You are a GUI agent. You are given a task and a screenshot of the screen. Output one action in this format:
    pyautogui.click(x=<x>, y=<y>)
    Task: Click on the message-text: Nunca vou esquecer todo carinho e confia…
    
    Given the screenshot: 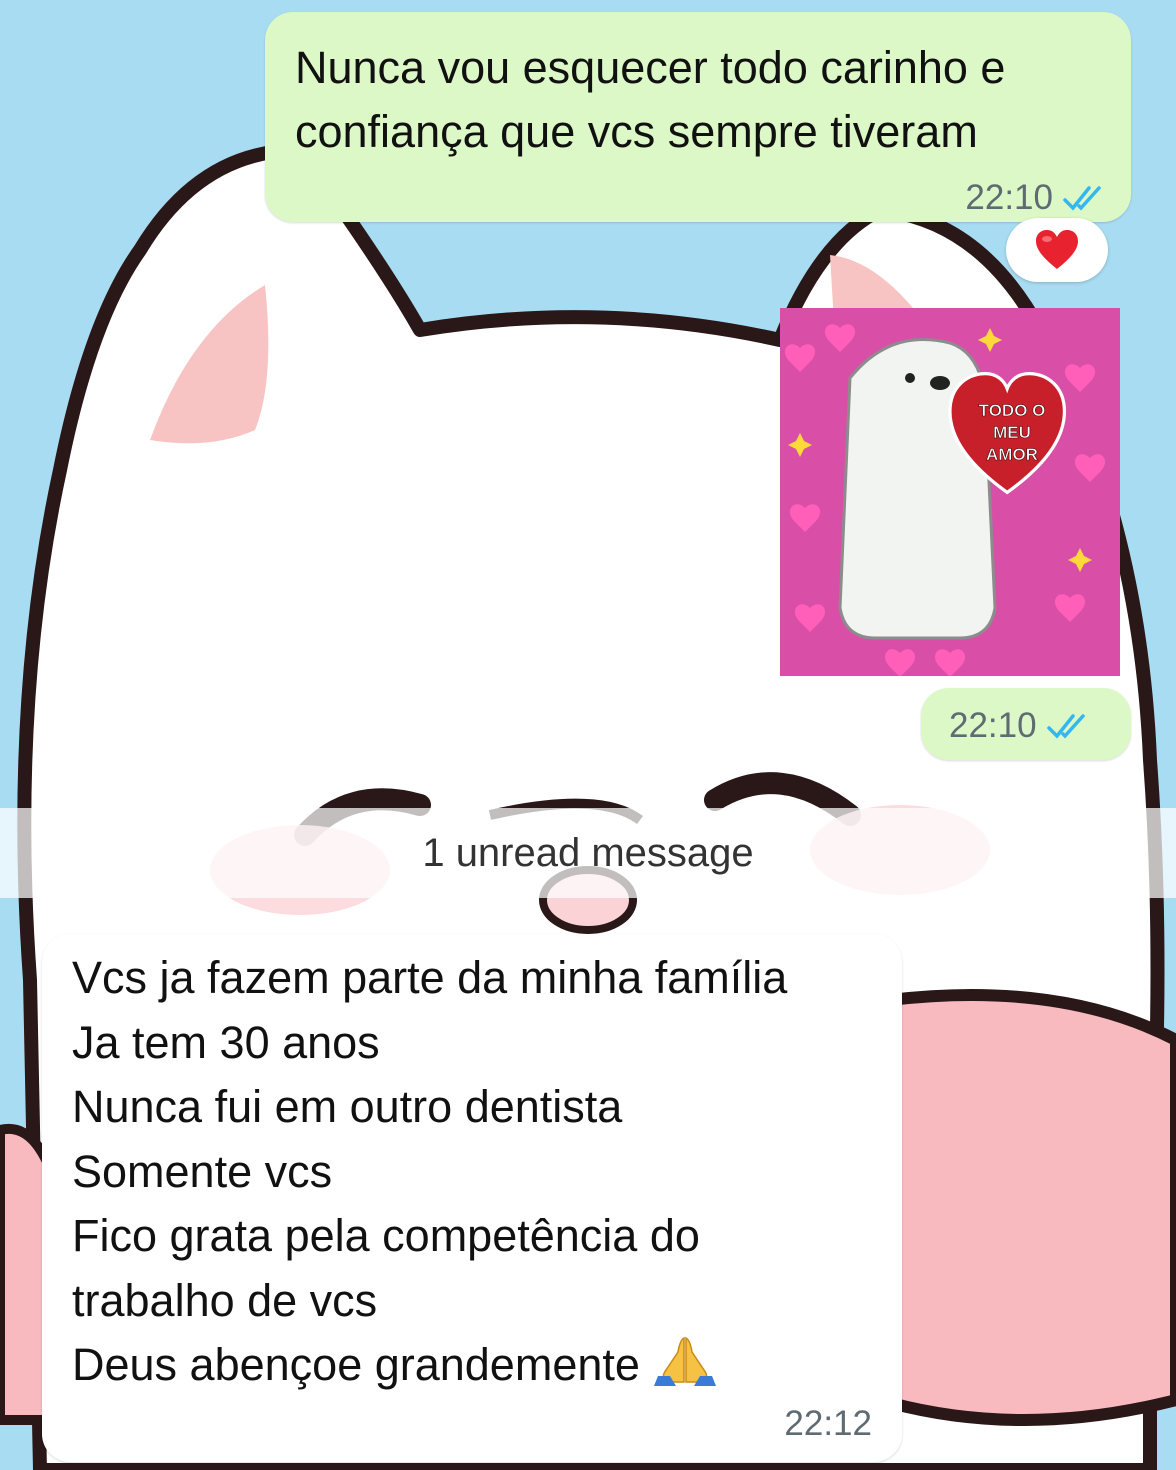 What is the action you would take?
    pyautogui.click(x=700, y=100)
    